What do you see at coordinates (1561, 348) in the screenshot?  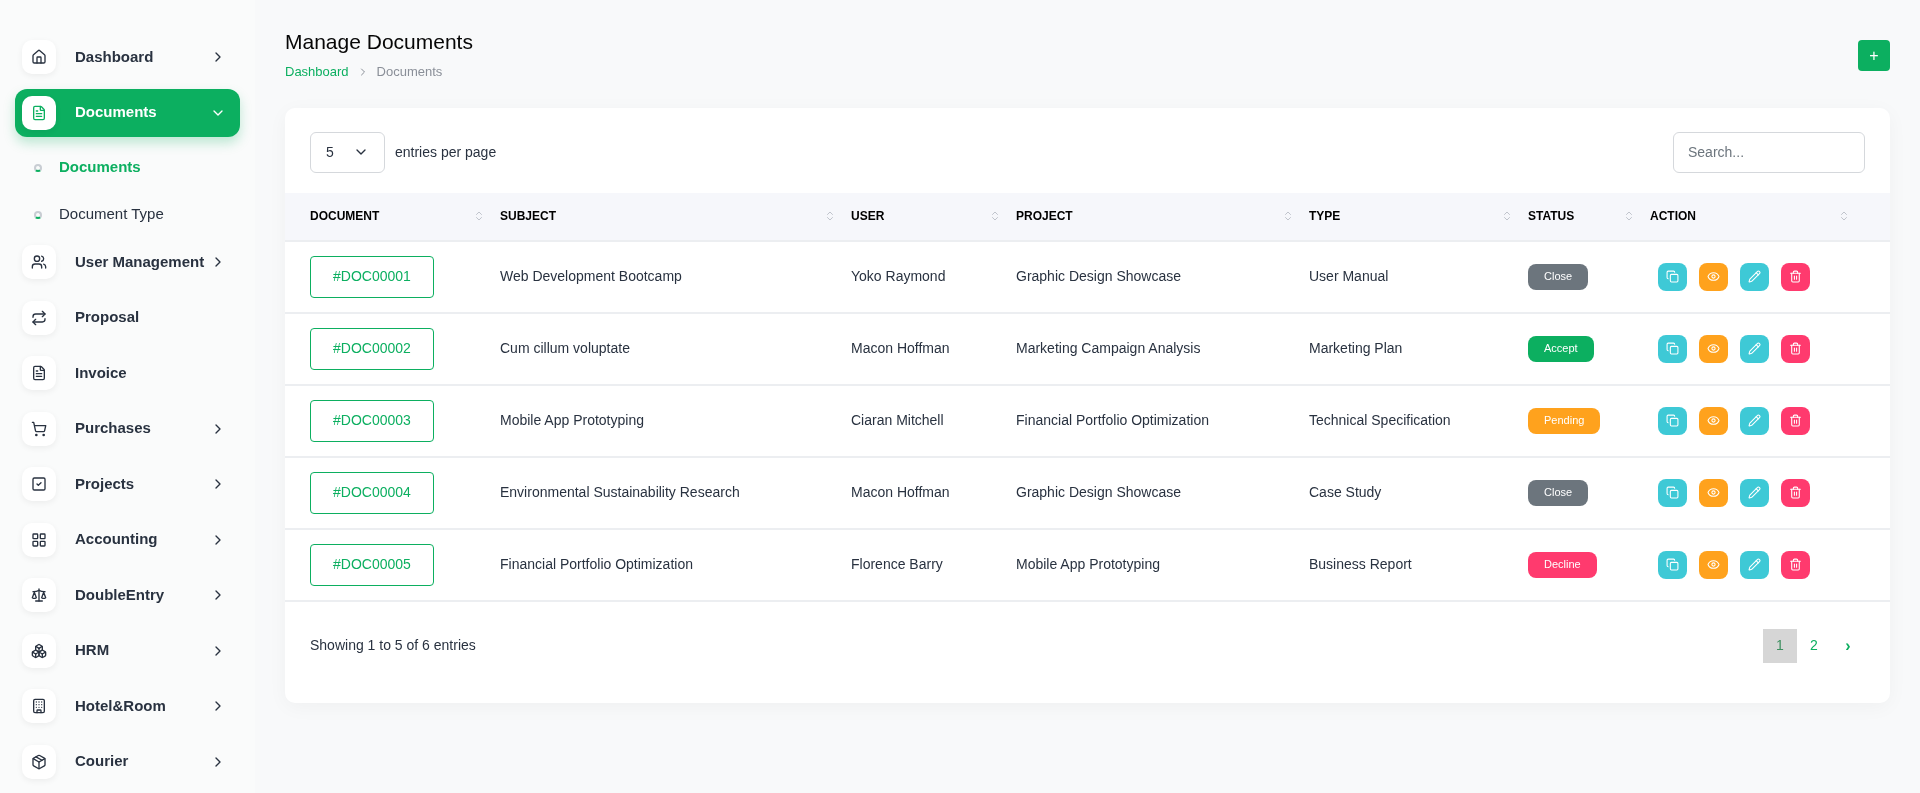 I see `status-badge: Accept` at bounding box center [1561, 348].